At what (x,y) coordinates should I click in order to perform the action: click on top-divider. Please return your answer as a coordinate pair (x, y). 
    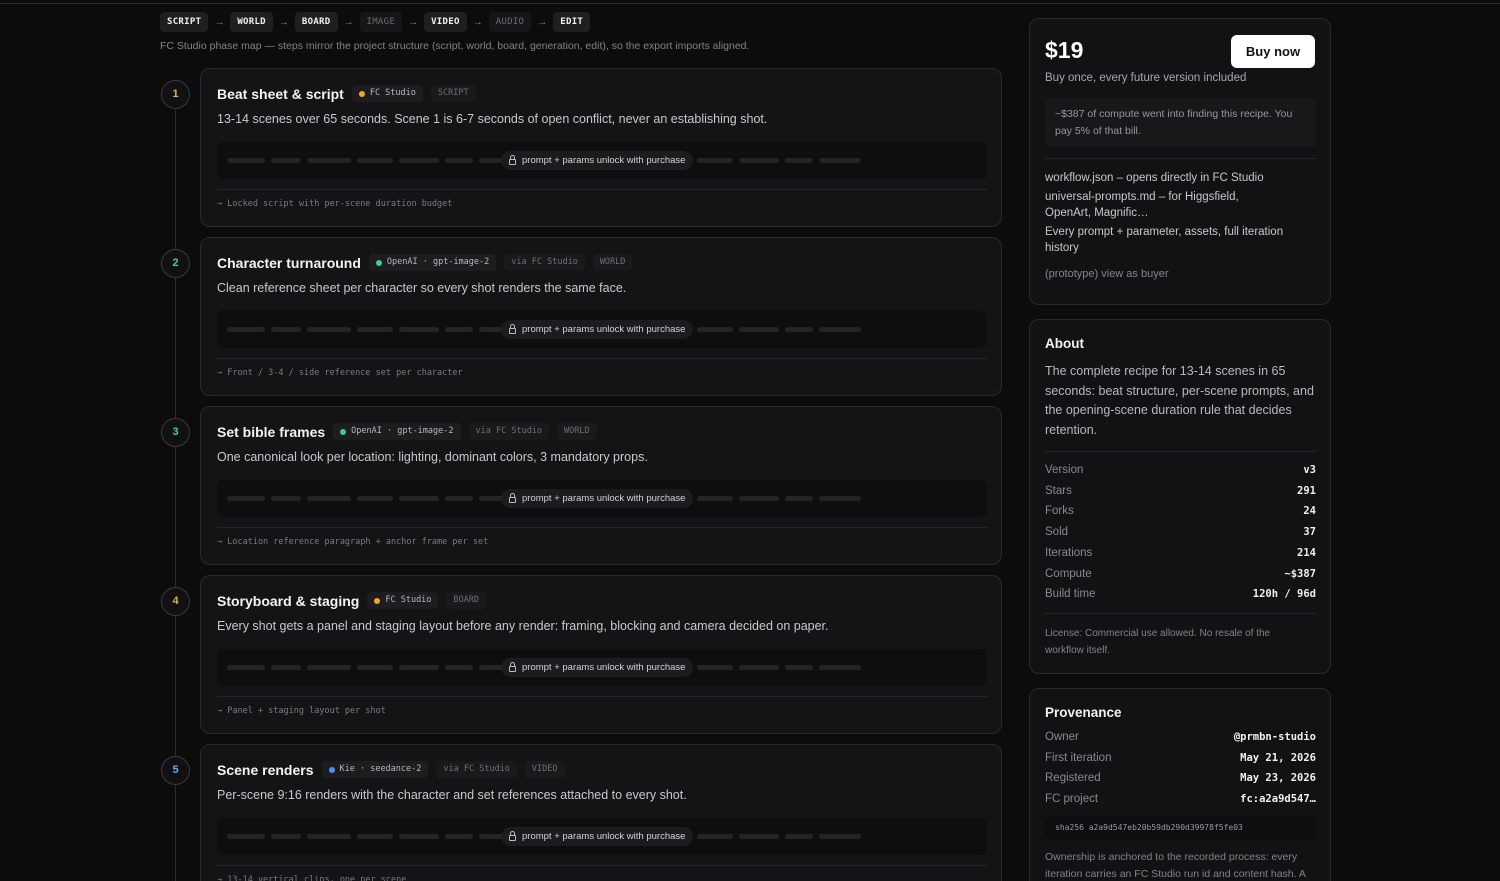
    Looking at the image, I should click on (750, 3).